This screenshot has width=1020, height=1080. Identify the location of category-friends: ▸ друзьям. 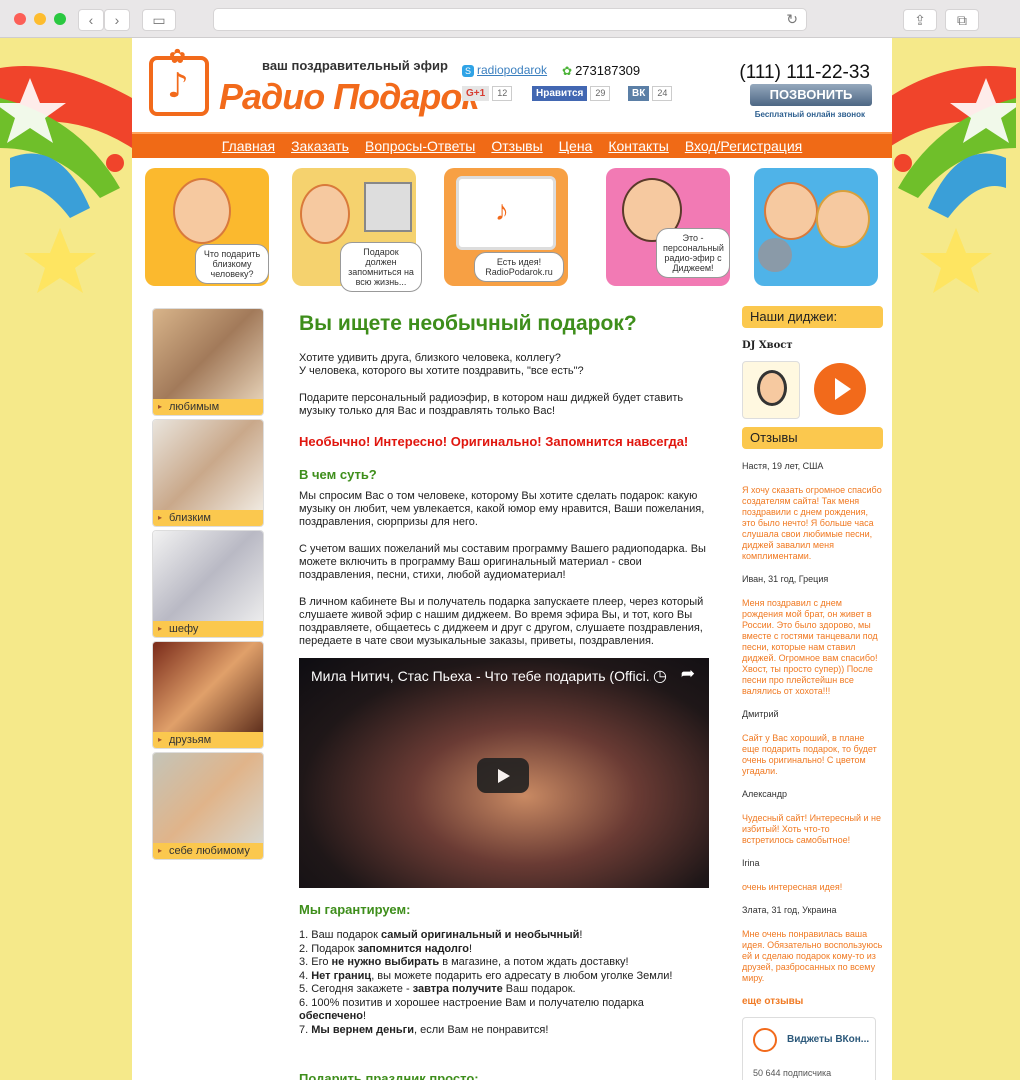
(208, 695).